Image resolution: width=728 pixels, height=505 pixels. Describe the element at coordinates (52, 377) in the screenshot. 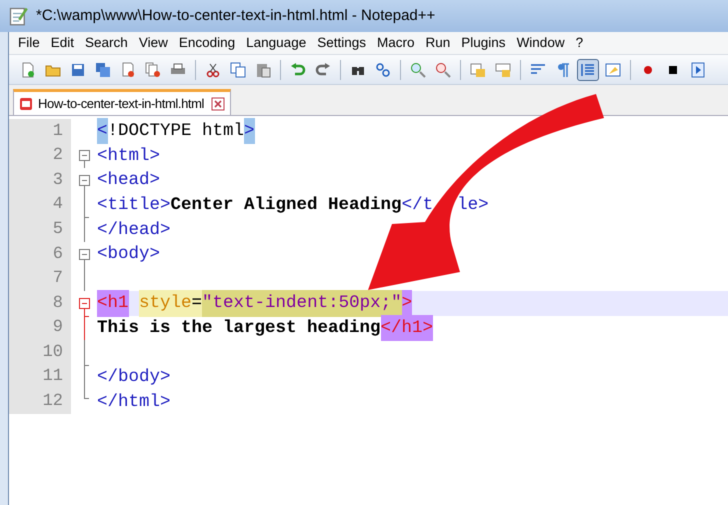

I see `line-number: 11` at that location.